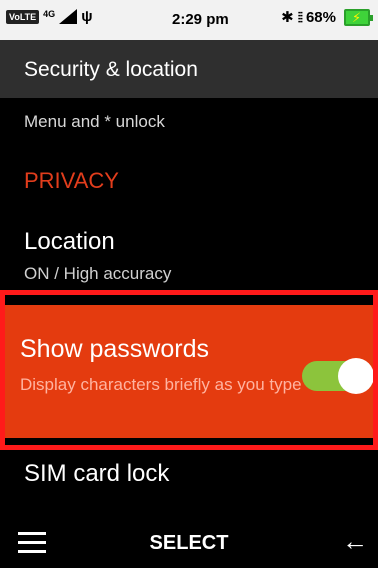 This screenshot has height=568, width=378. I want to click on location-item-title: Location, so click(69, 242).